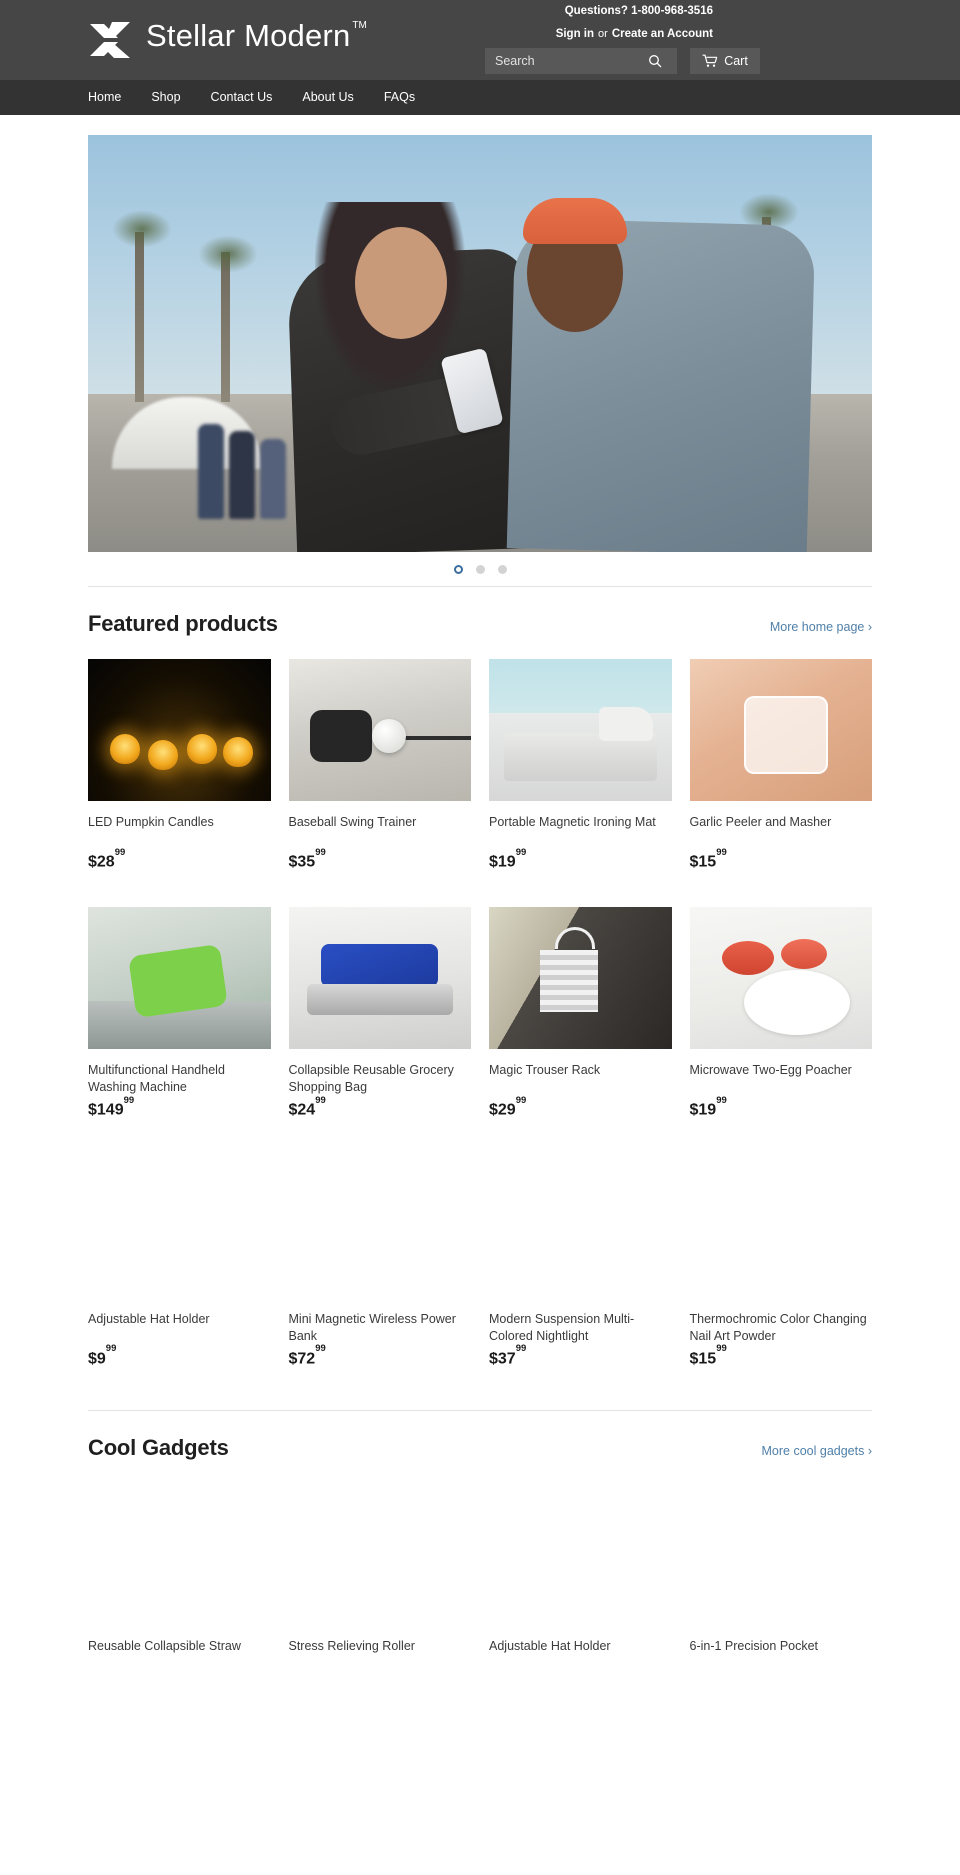  I want to click on or-separator: or, so click(603, 34).